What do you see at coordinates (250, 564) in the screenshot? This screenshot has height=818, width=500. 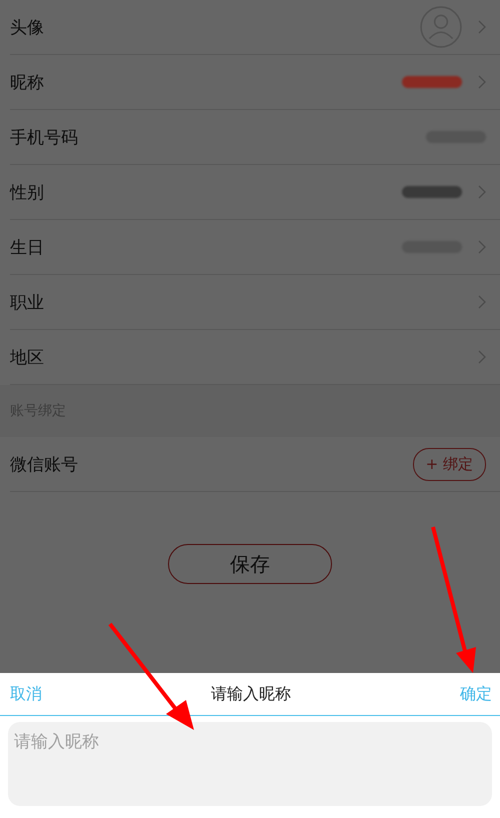 I see `save-button: 保存` at bounding box center [250, 564].